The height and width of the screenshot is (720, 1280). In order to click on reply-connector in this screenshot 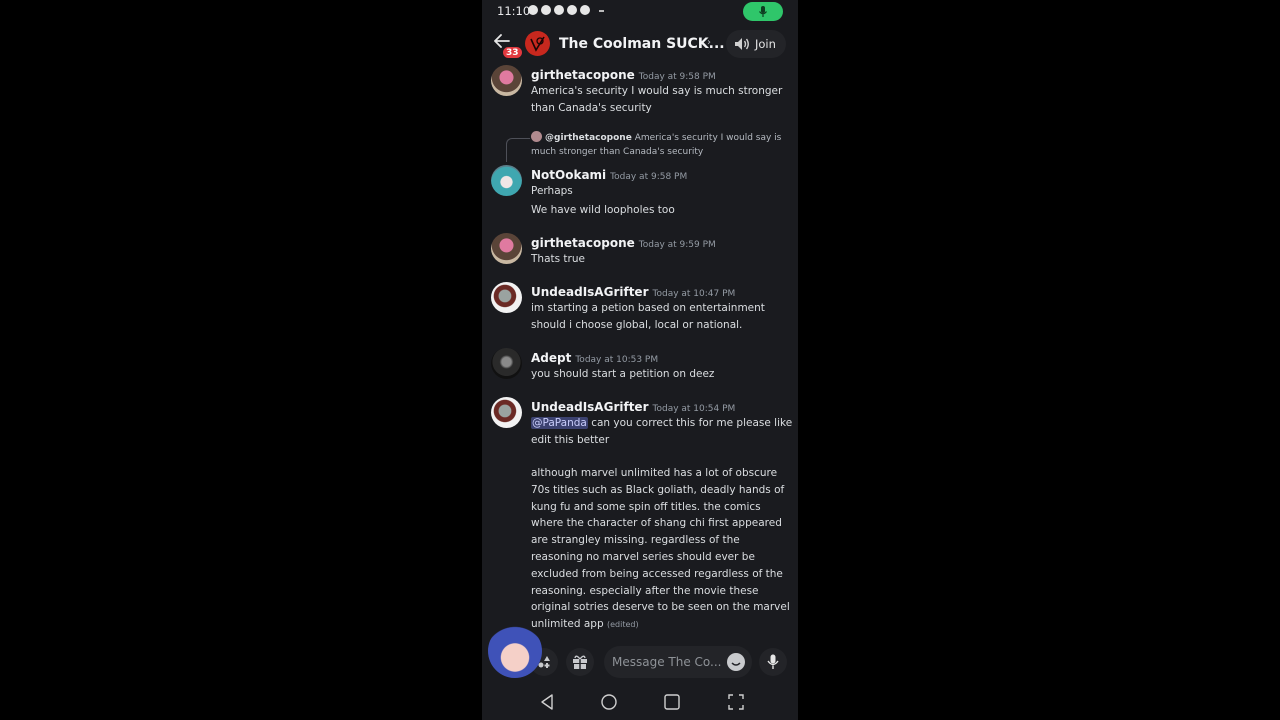, I will do `click(518, 150)`.